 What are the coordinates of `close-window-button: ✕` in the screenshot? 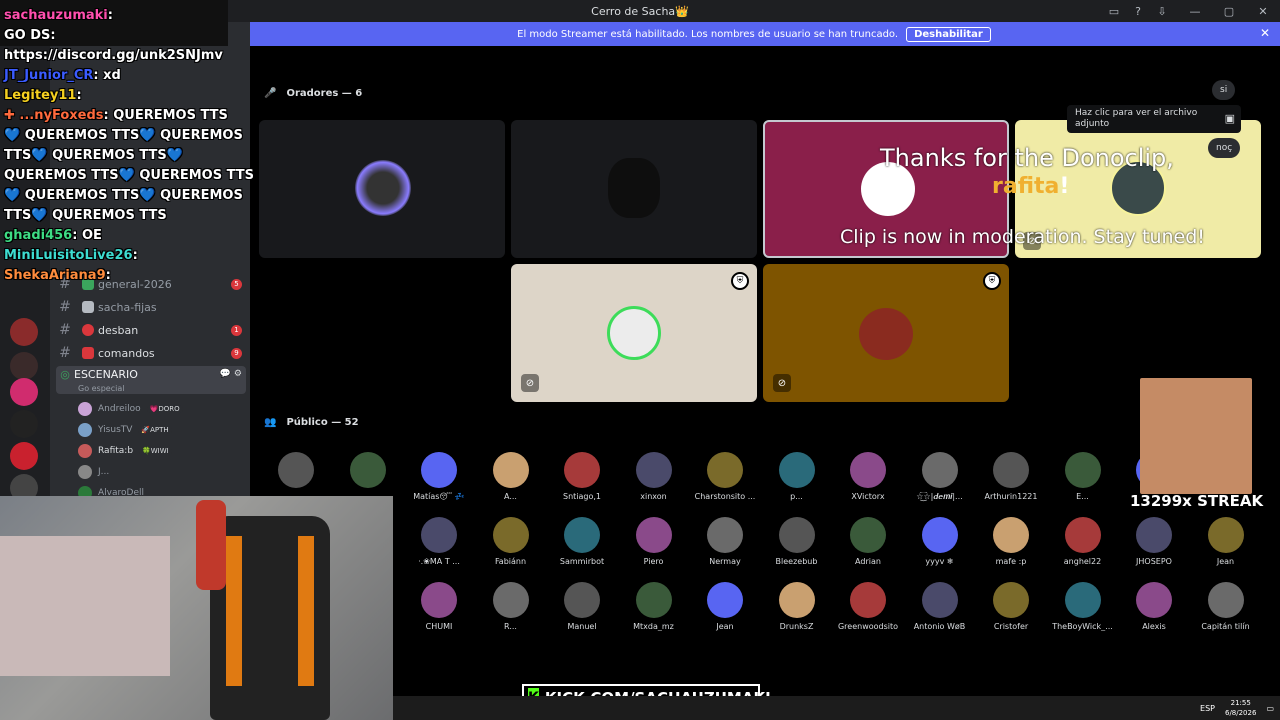 It's located at (1263, 11).